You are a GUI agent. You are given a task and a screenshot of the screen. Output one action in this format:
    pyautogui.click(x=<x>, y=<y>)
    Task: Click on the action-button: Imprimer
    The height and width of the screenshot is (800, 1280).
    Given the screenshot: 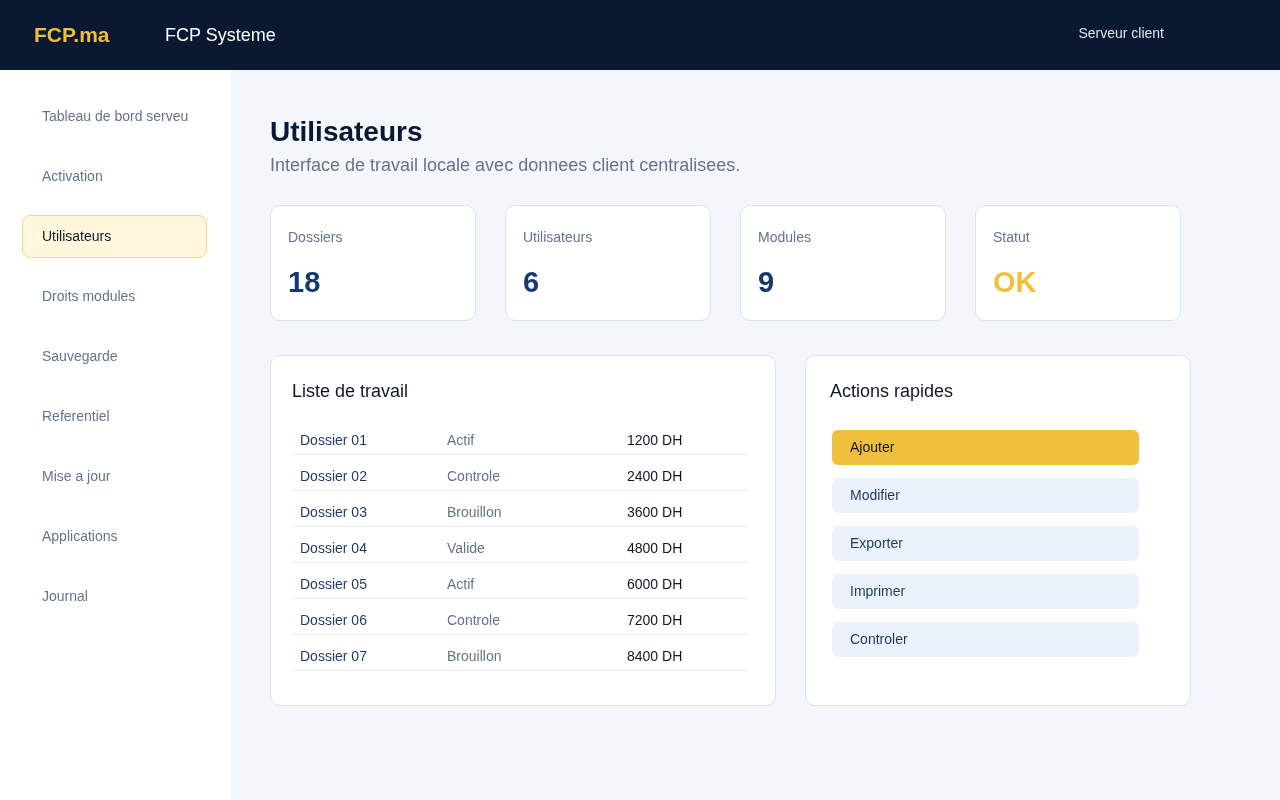 What is the action you would take?
    pyautogui.click(x=985, y=591)
    